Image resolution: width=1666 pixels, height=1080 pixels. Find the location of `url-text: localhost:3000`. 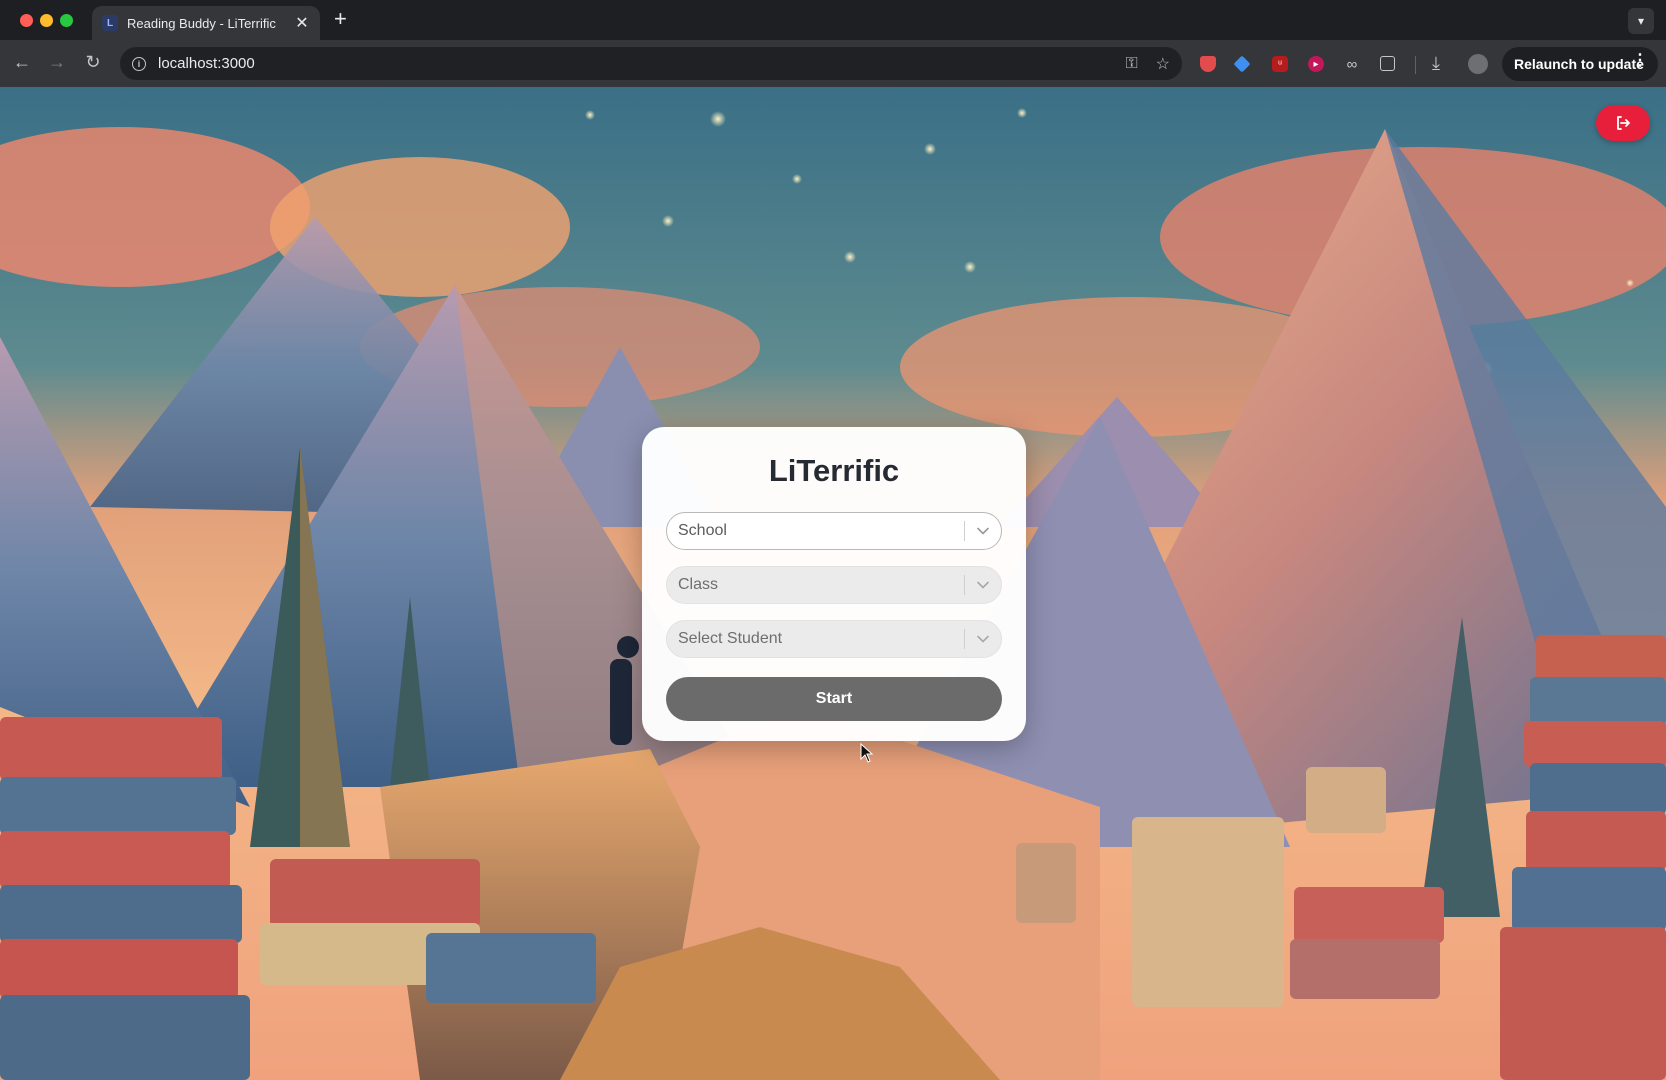

url-text: localhost:3000 is located at coordinates (632, 63).